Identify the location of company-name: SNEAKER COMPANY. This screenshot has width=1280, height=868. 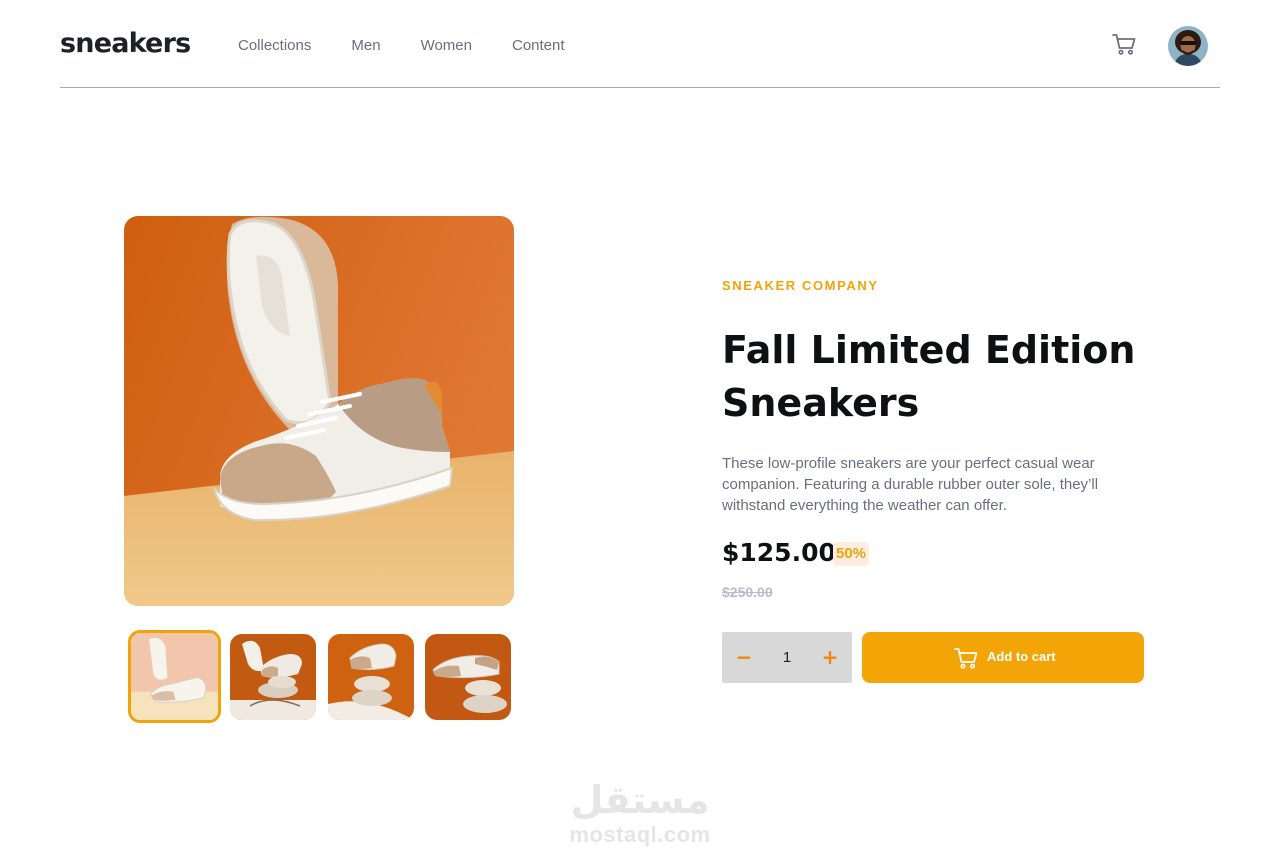
(800, 285).